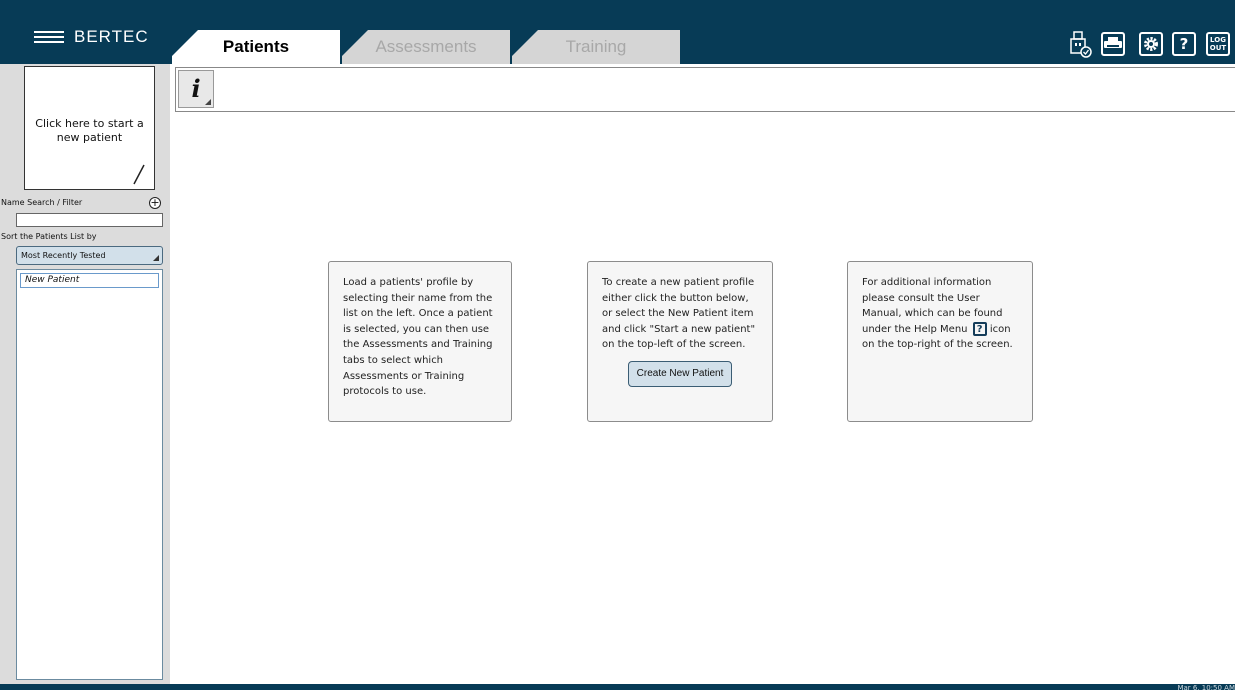  What do you see at coordinates (89, 280) in the screenshot?
I see `list-item: New Patient` at bounding box center [89, 280].